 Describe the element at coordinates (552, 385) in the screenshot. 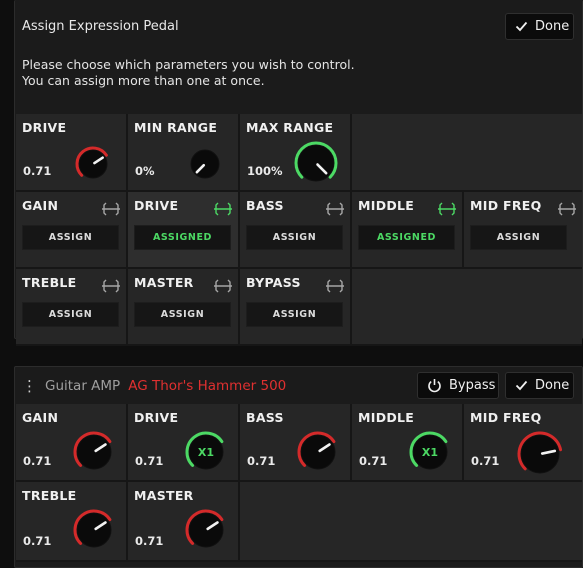

I see `amp-done-label: Done` at that location.